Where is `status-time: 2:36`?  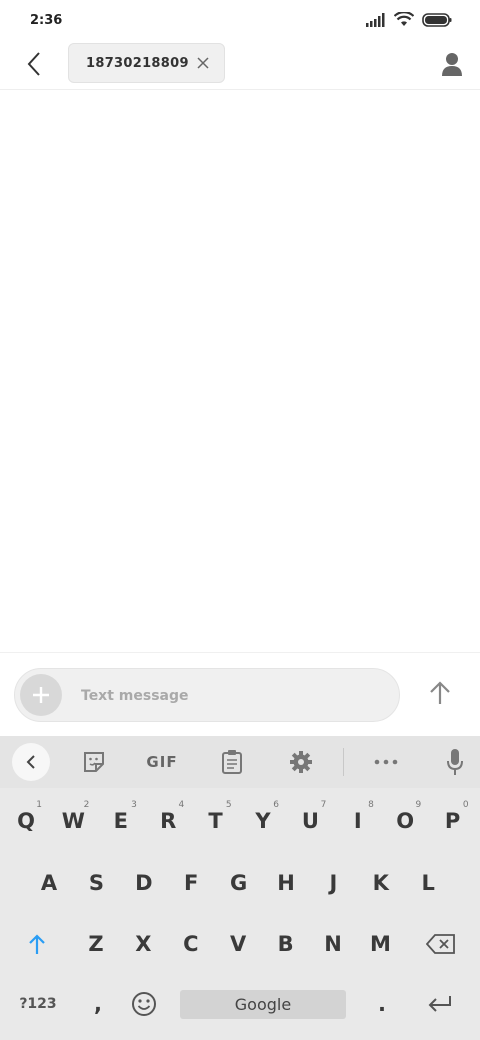 status-time: 2:36 is located at coordinates (46, 20).